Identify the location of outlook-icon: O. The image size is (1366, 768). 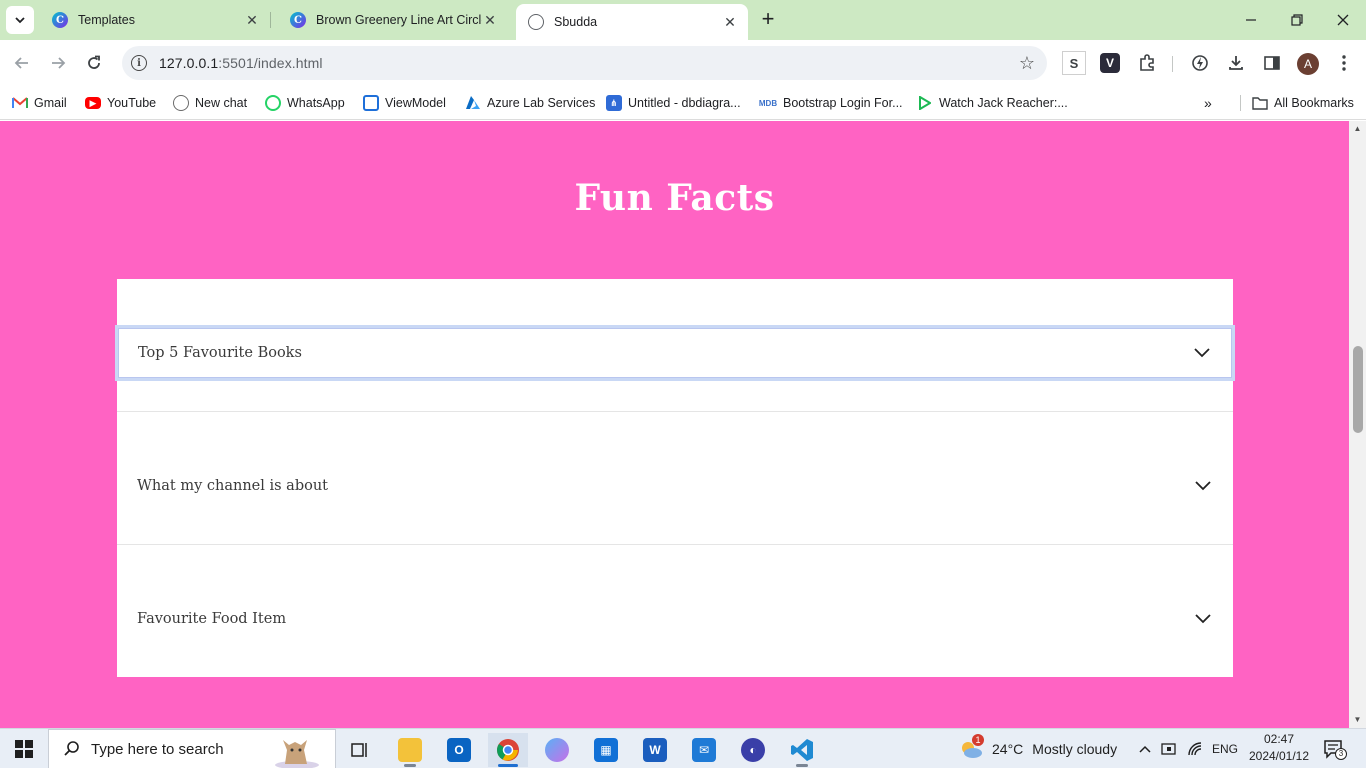
(459, 750).